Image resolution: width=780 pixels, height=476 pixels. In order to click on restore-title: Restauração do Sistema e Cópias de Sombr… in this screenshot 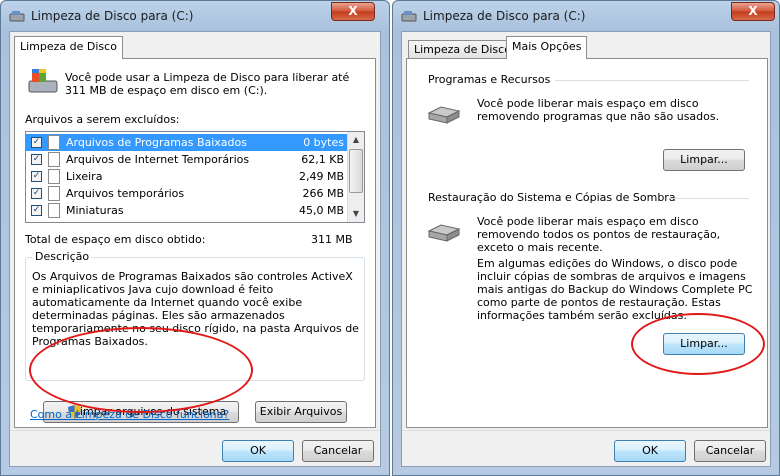, I will do `click(552, 197)`.